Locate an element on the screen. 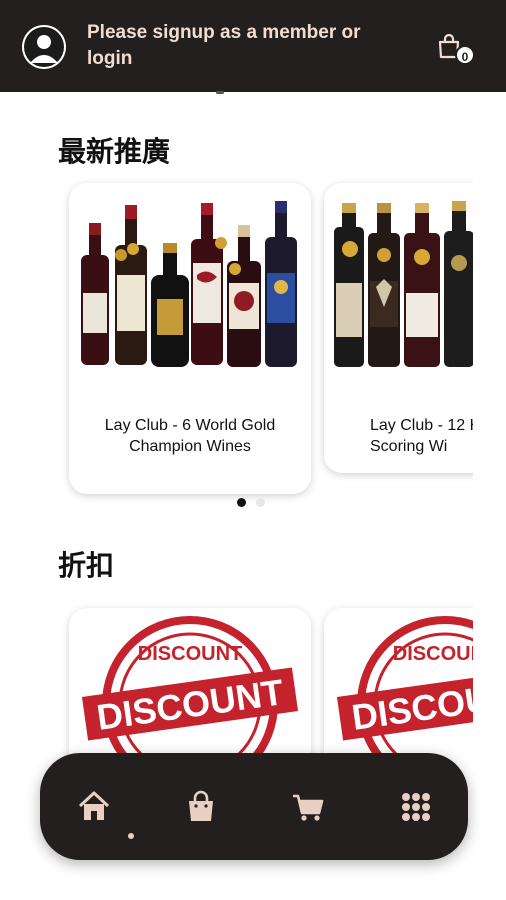 The width and height of the screenshot is (506, 900). top-header: Please signup as a member or login 0 is located at coordinates (253, 46).